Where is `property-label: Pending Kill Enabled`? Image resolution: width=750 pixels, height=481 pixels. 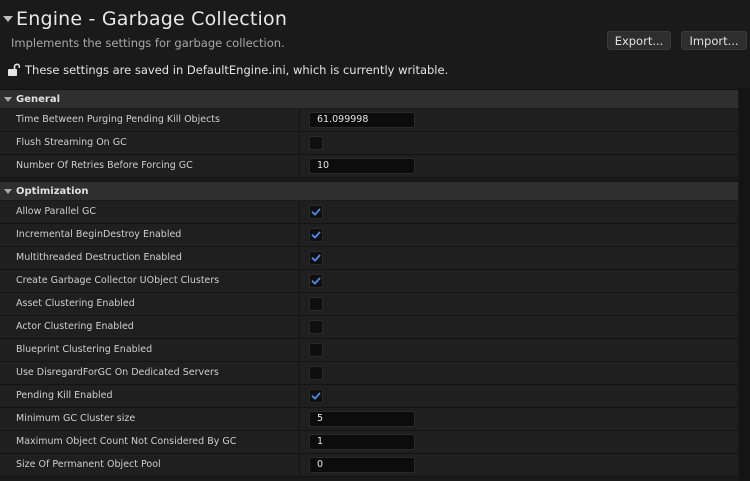 property-label: Pending Kill Enabled is located at coordinates (64, 395).